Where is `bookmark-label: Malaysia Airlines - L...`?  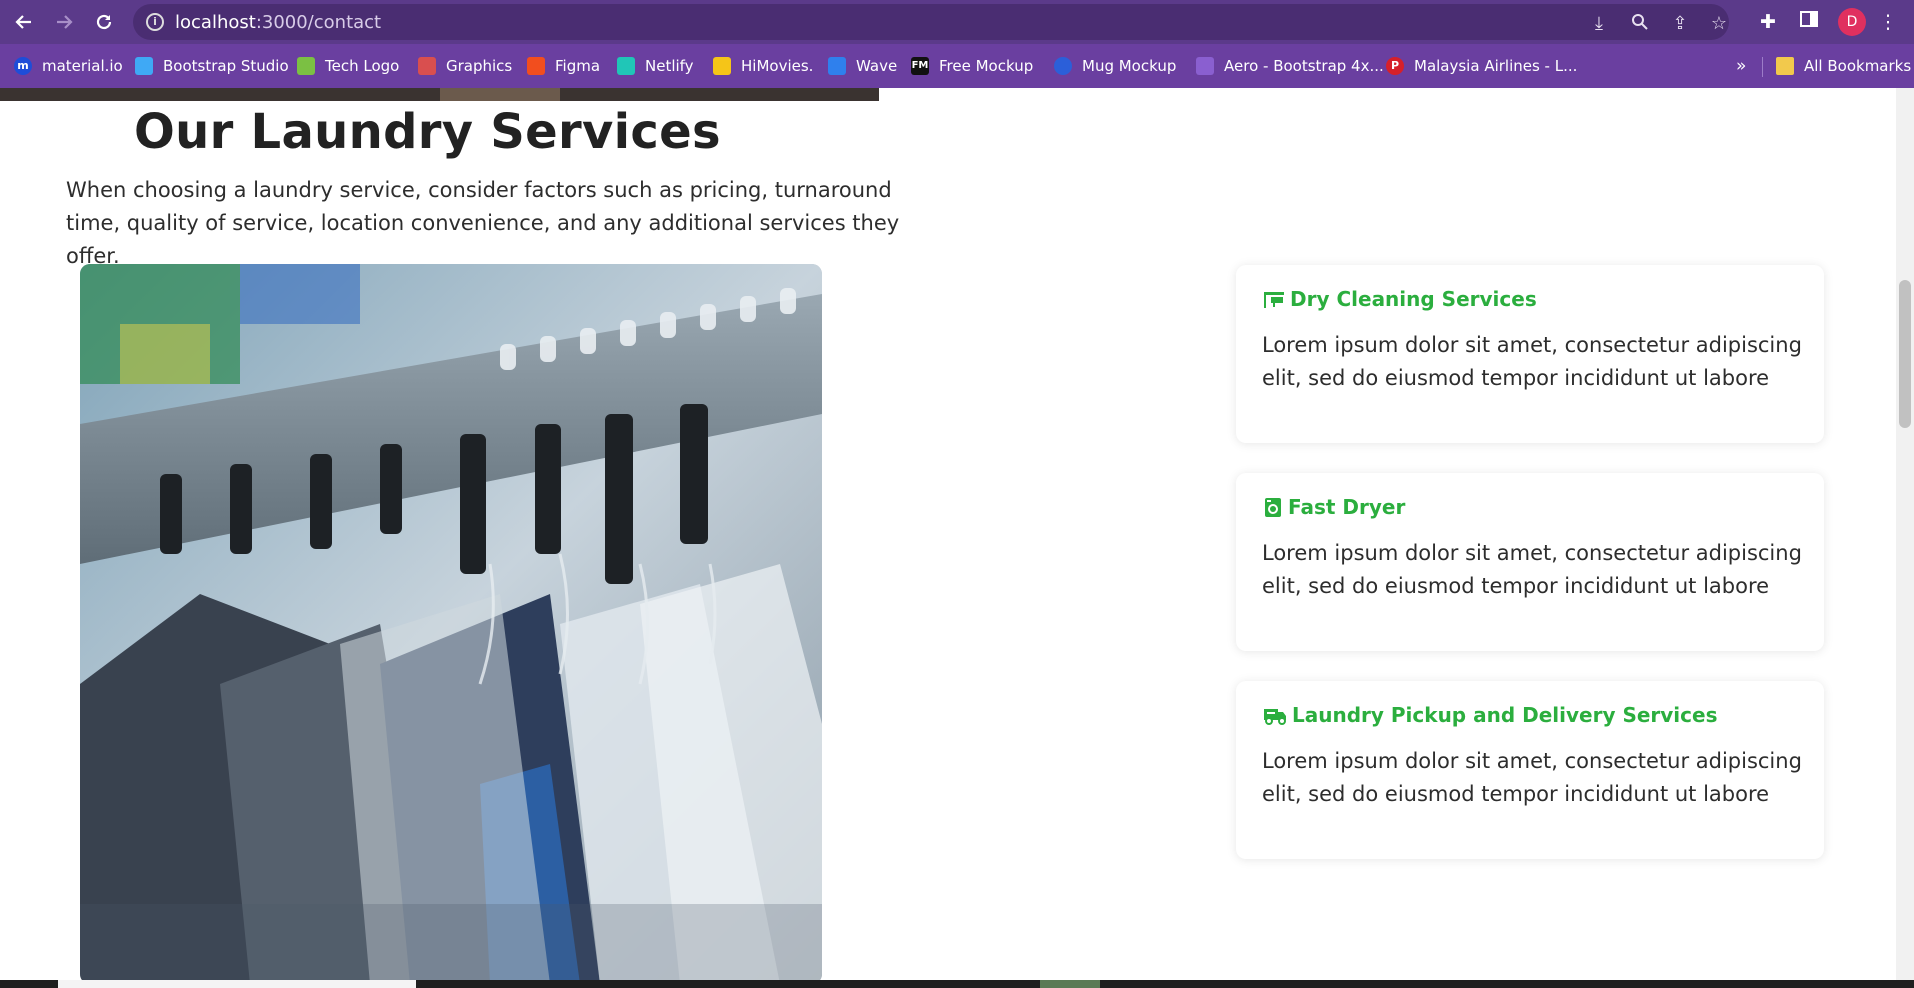 bookmark-label: Malaysia Airlines - L... is located at coordinates (1496, 66).